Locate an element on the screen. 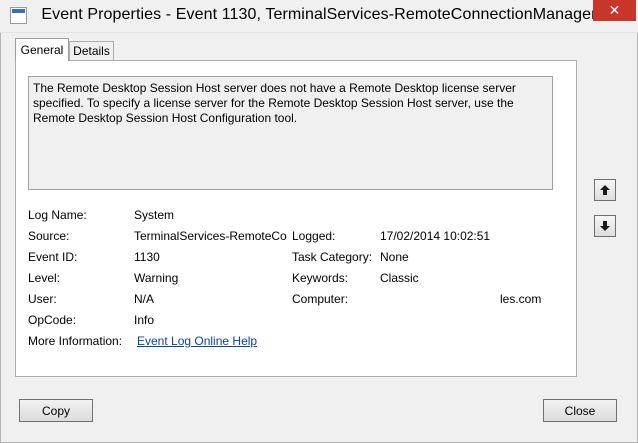 This screenshot has height=443, width=638. logged-label: Logged: is located at coordinates (314, 236).